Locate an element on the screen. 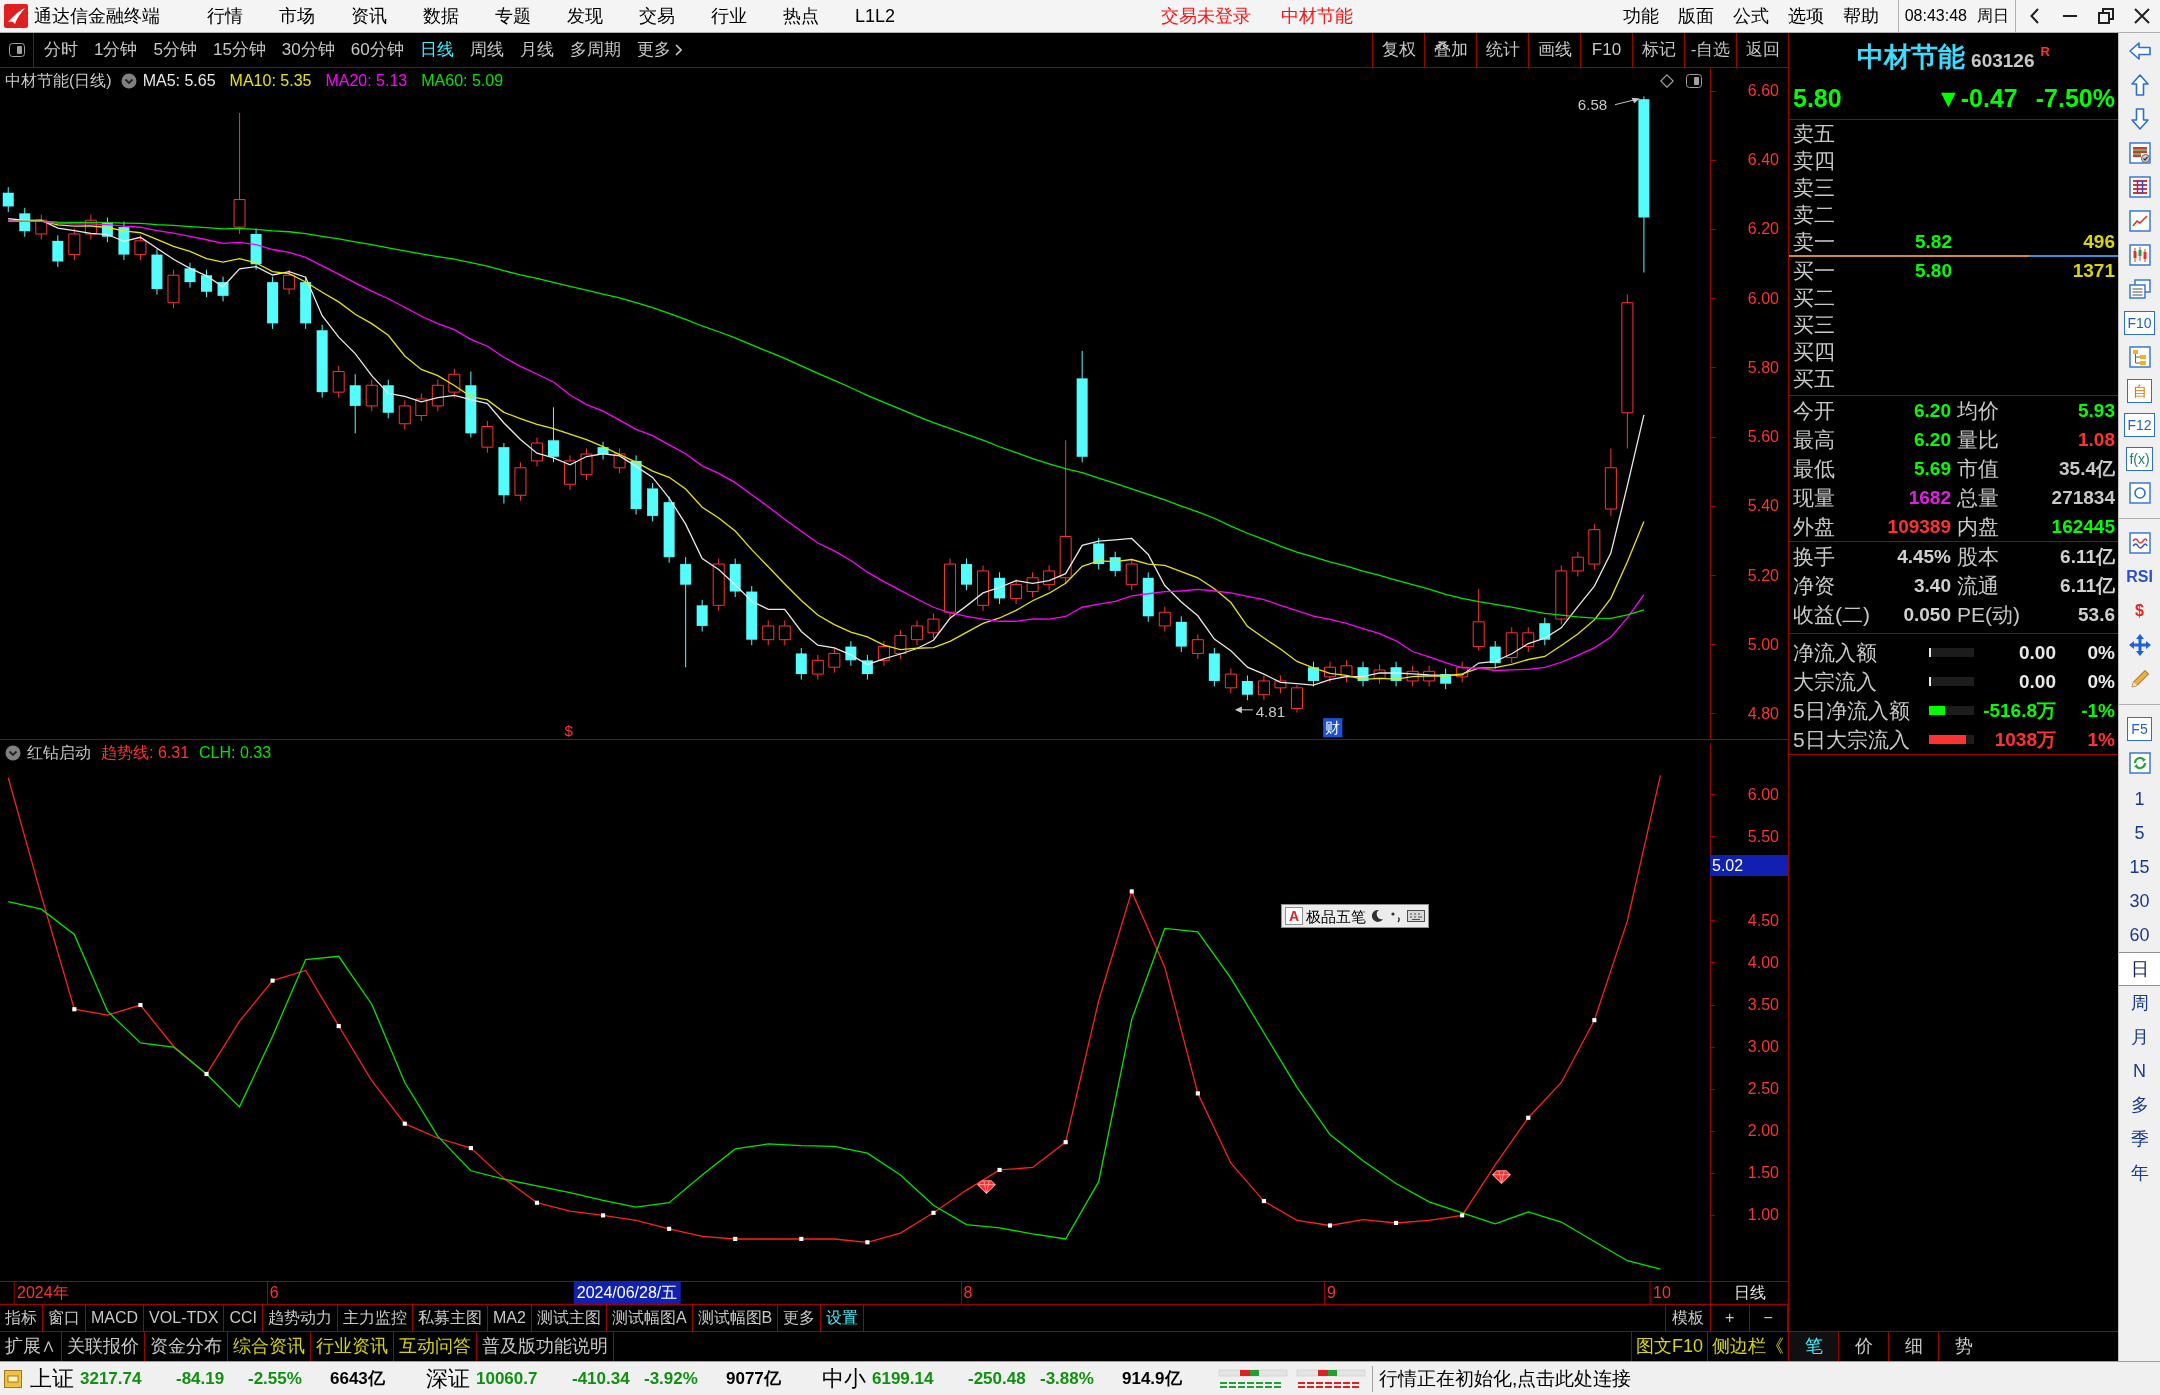 The image size is (2160, 1395). menu-item: 版面 is located at coordinates (1705, 16).